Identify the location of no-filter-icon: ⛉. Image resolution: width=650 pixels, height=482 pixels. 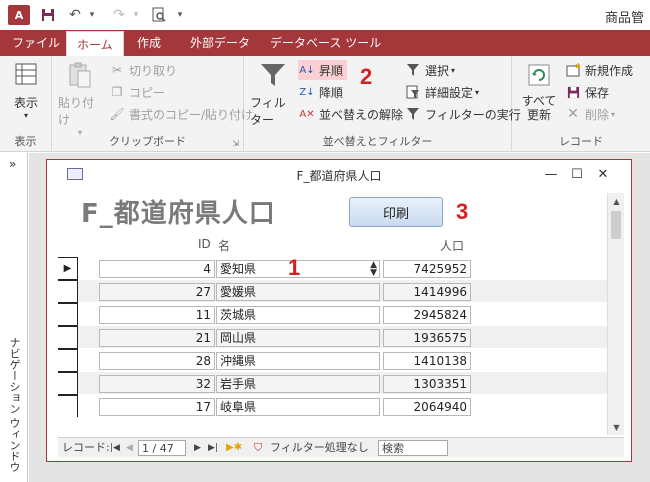
(258, 448).